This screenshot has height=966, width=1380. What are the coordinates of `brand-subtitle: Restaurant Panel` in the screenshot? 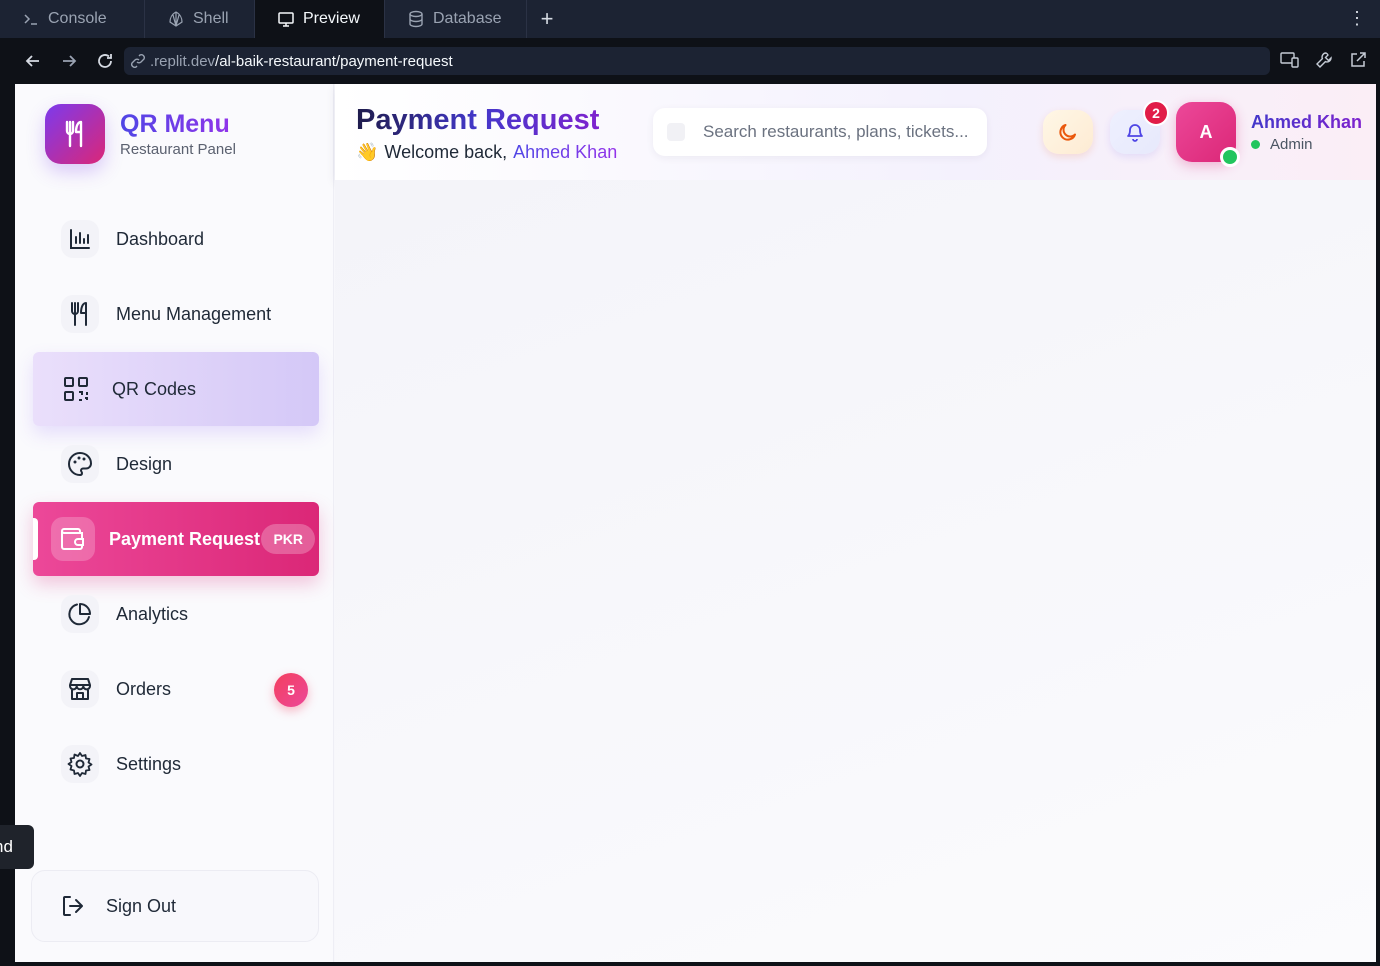 It's located at (178, 149).